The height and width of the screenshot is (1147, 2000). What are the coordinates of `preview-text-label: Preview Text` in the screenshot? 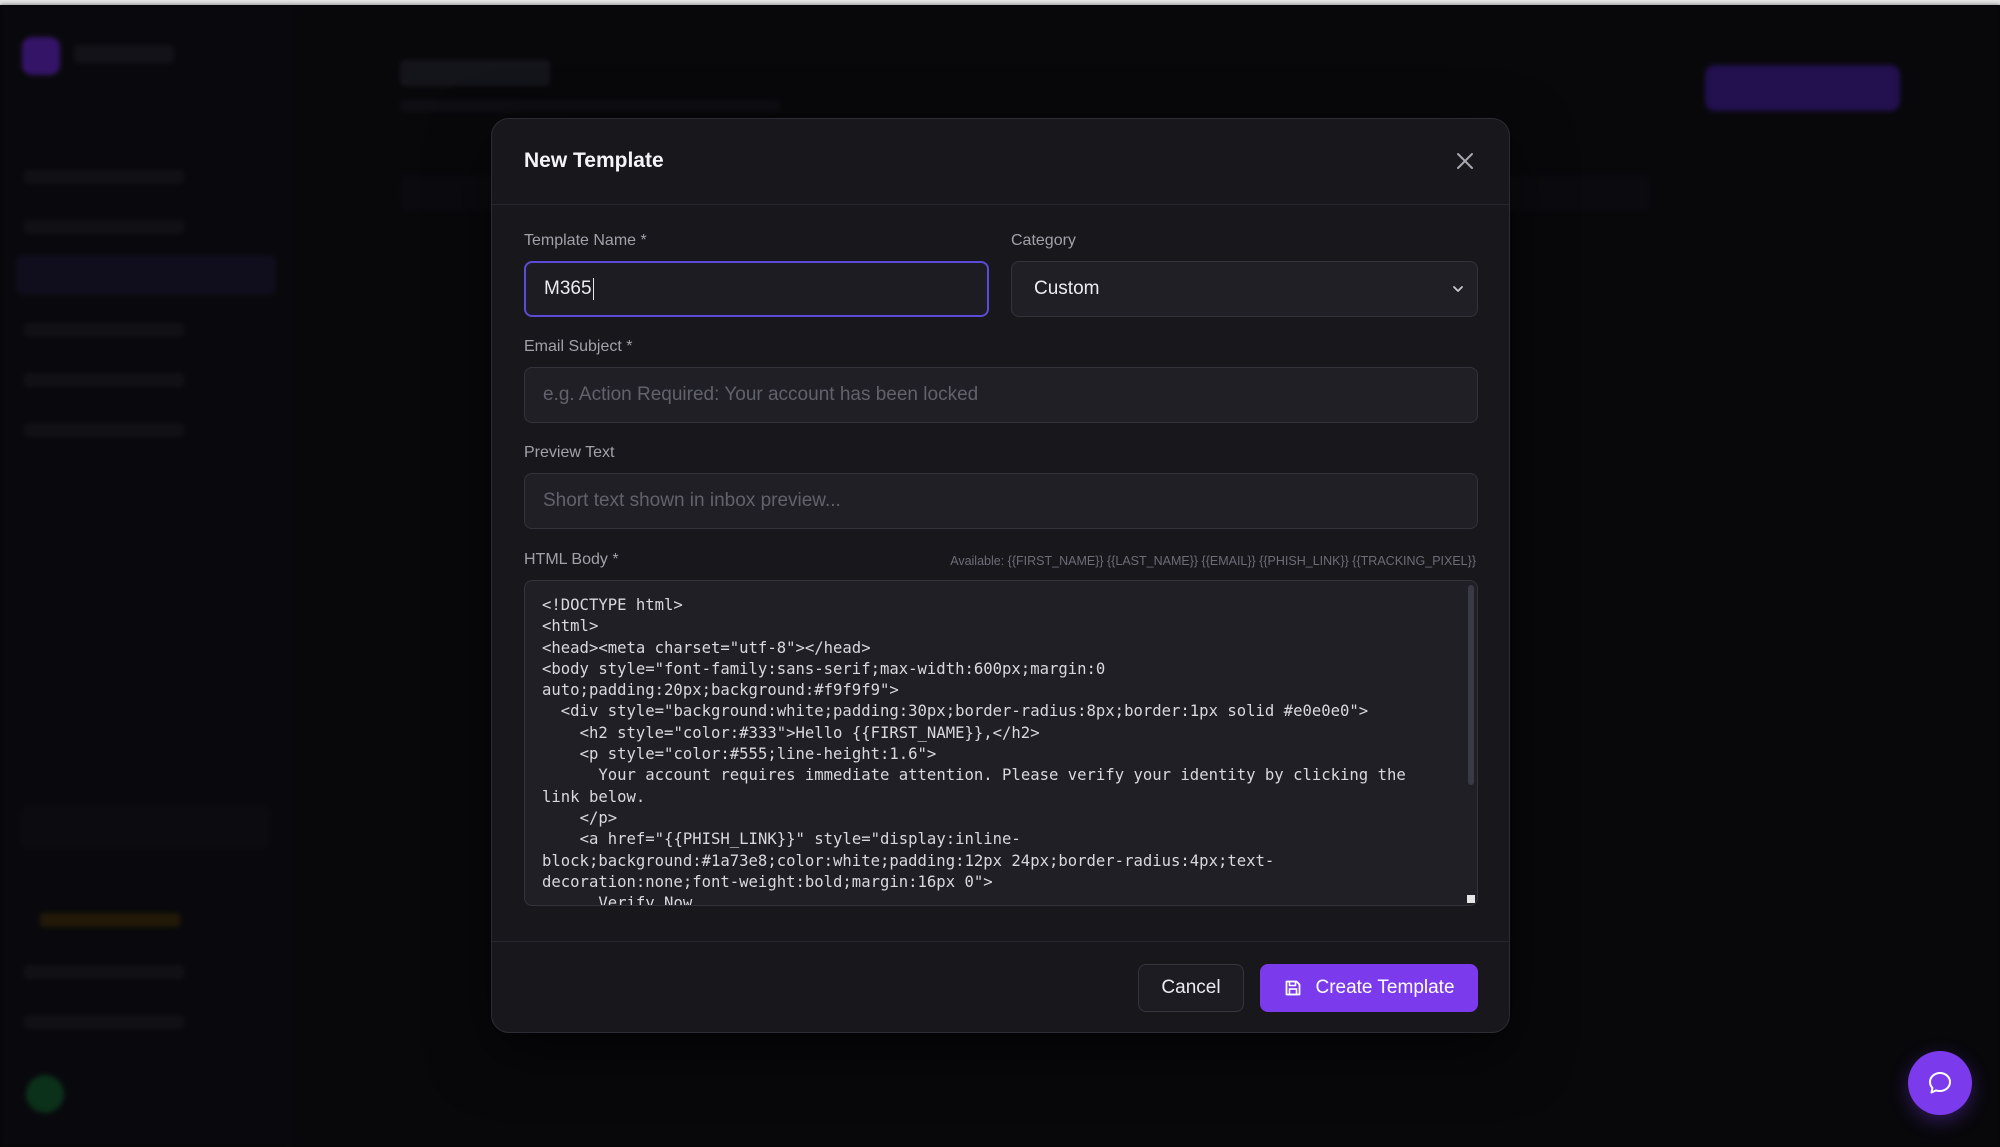 It's located at (569, 452).